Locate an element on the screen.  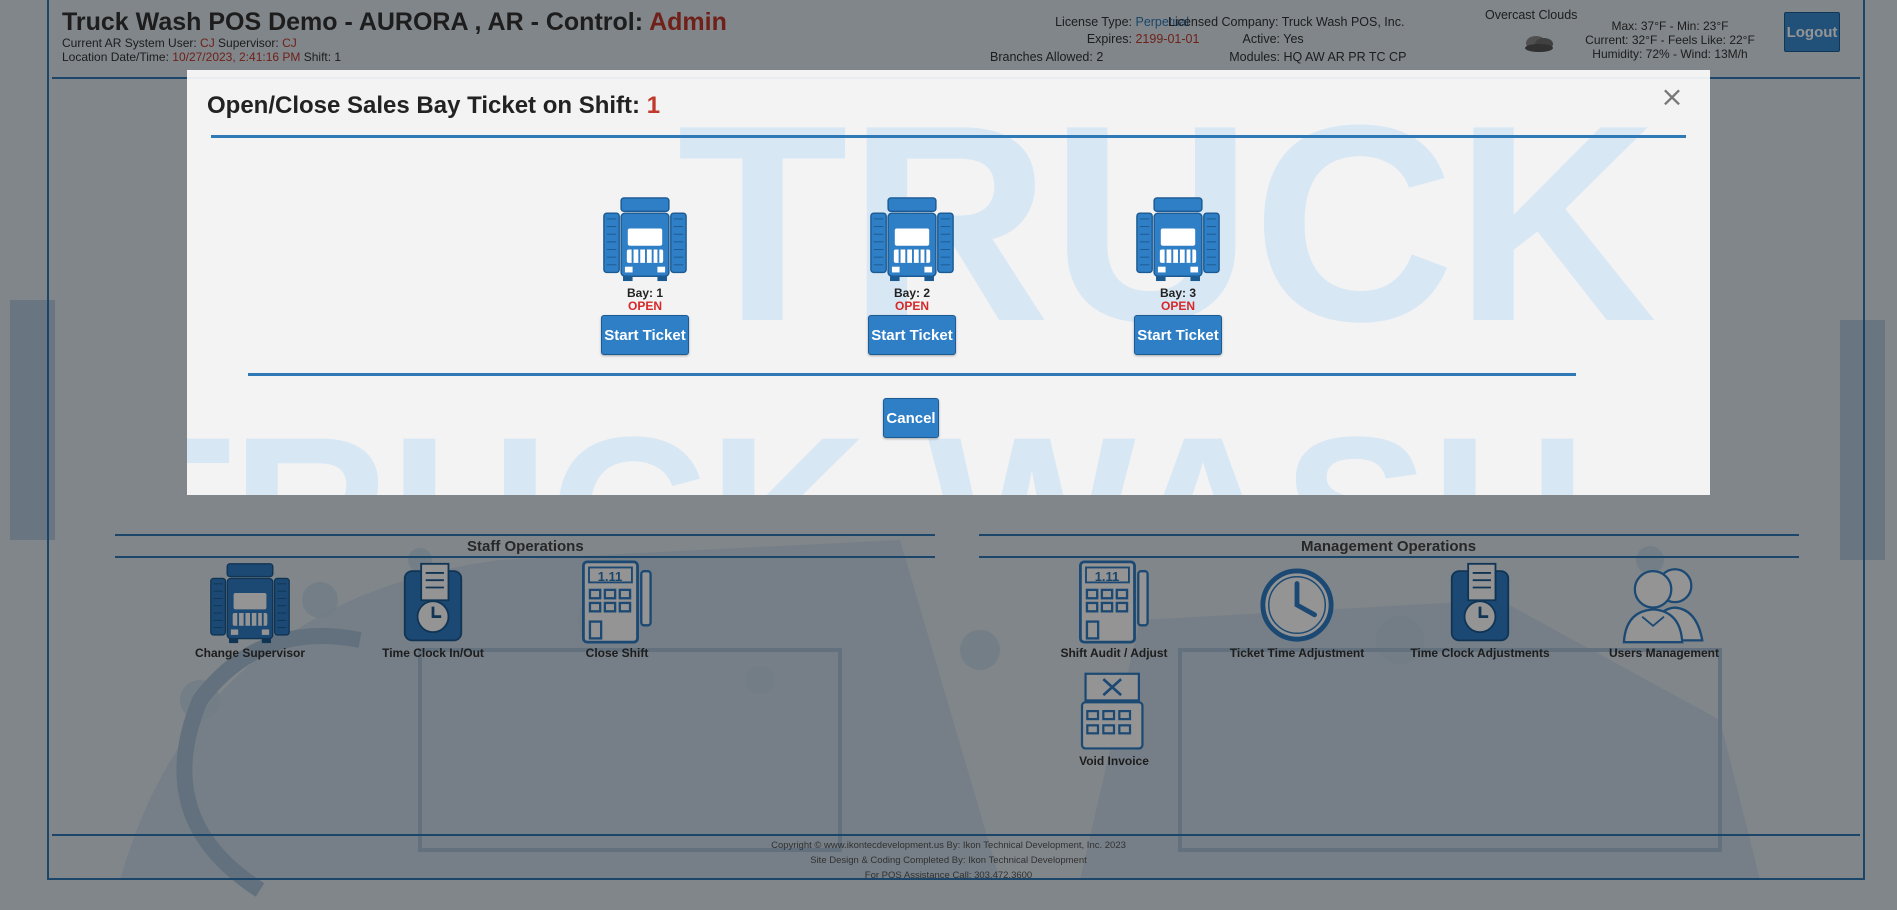
bay-name: Bay: 3 is located at coordinates (1178, 293).